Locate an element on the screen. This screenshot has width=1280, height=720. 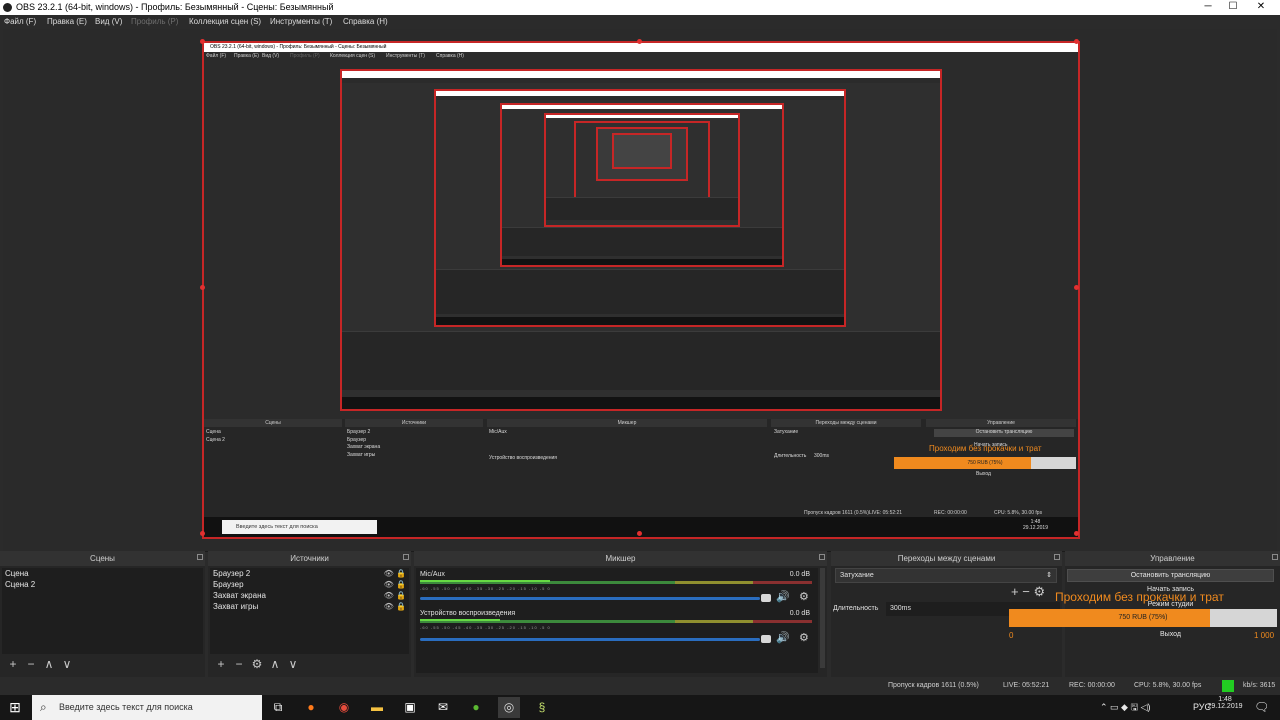
source-properties-gear-icon: ⚙ is located at coordinates (257, 664).